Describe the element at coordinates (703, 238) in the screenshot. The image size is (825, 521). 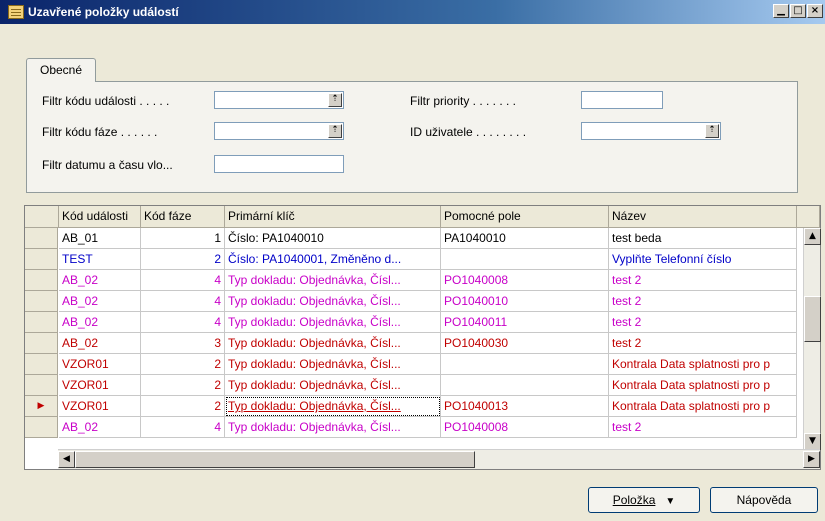
I see `cell-name: test beda` at that location.